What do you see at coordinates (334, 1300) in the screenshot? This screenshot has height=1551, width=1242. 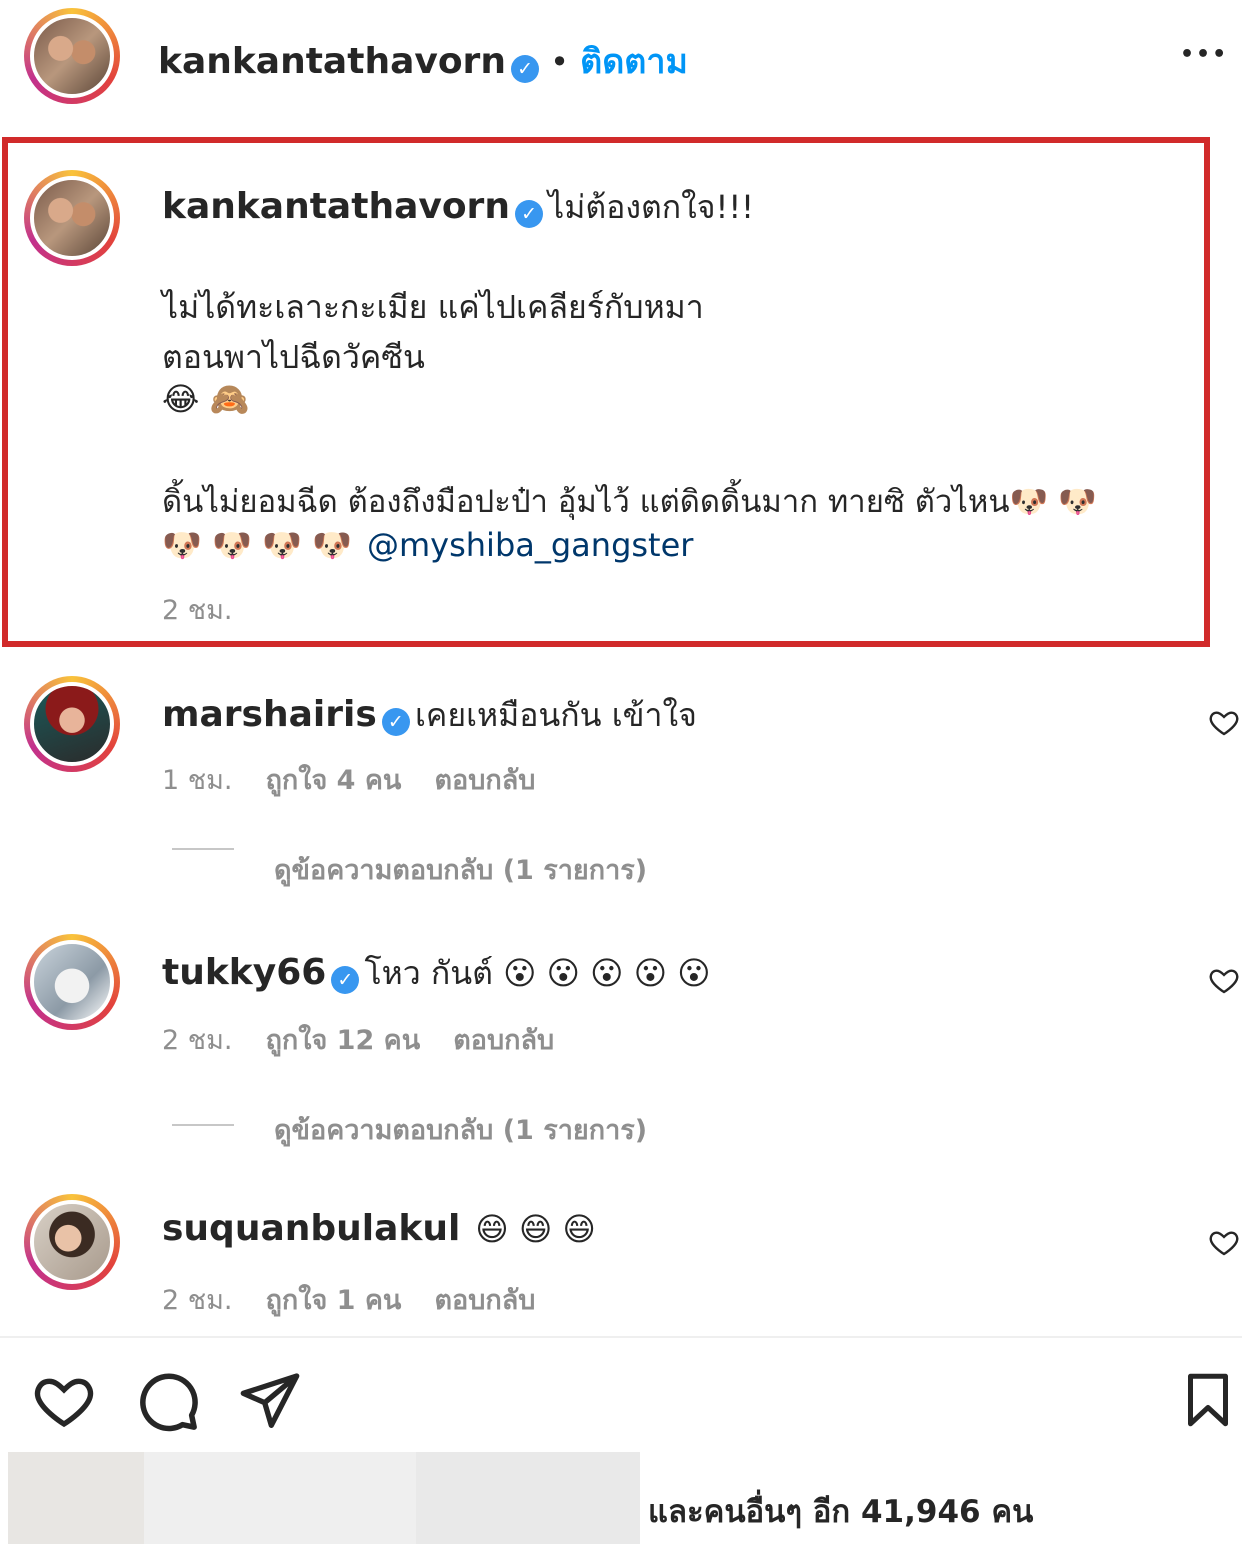 I see `comment-likes: ถูกใจ 1 คน` at bounding box center [334, 1300].